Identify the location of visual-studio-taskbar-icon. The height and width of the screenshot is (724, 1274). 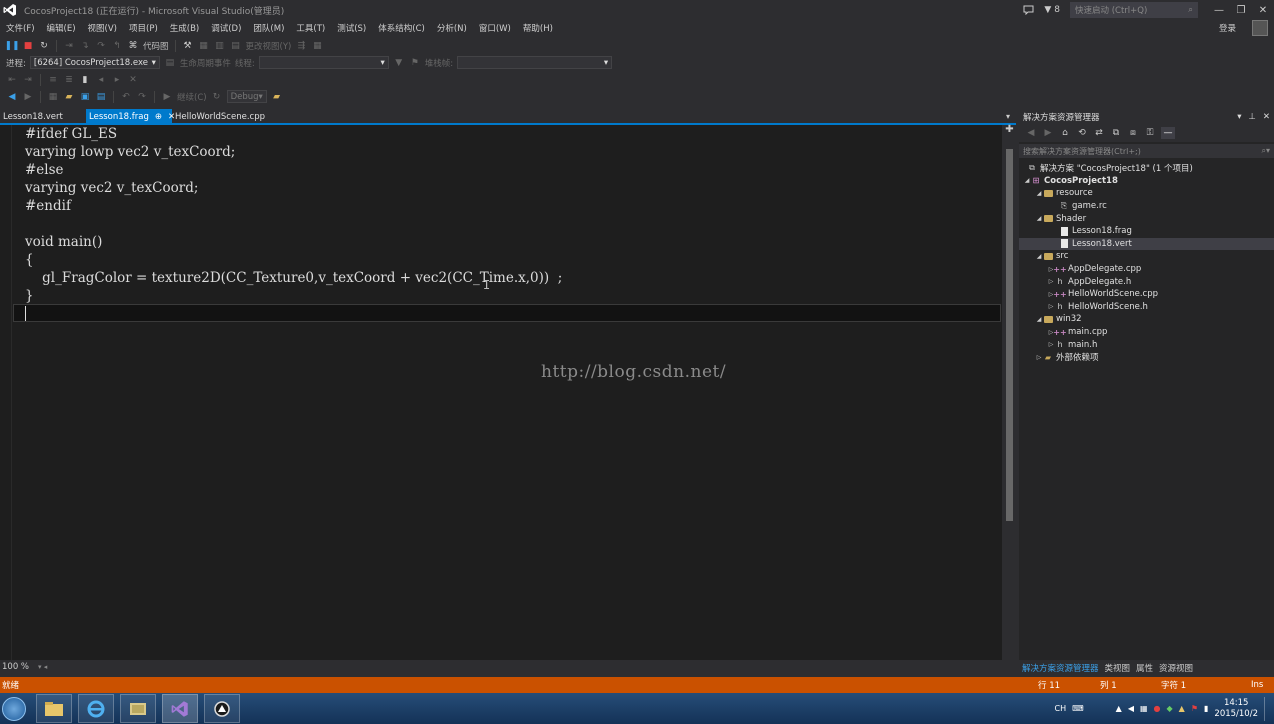
(180, 708).